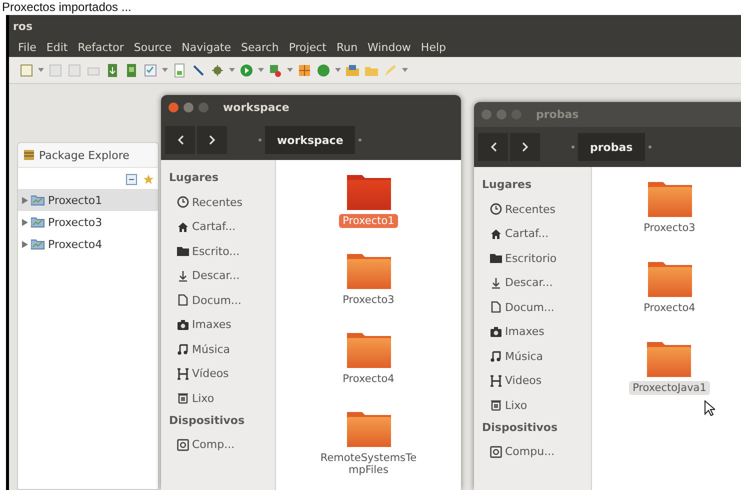 This screenshot has width=741, height=490. I want to click on menu-item: Help, so click(433, 47).